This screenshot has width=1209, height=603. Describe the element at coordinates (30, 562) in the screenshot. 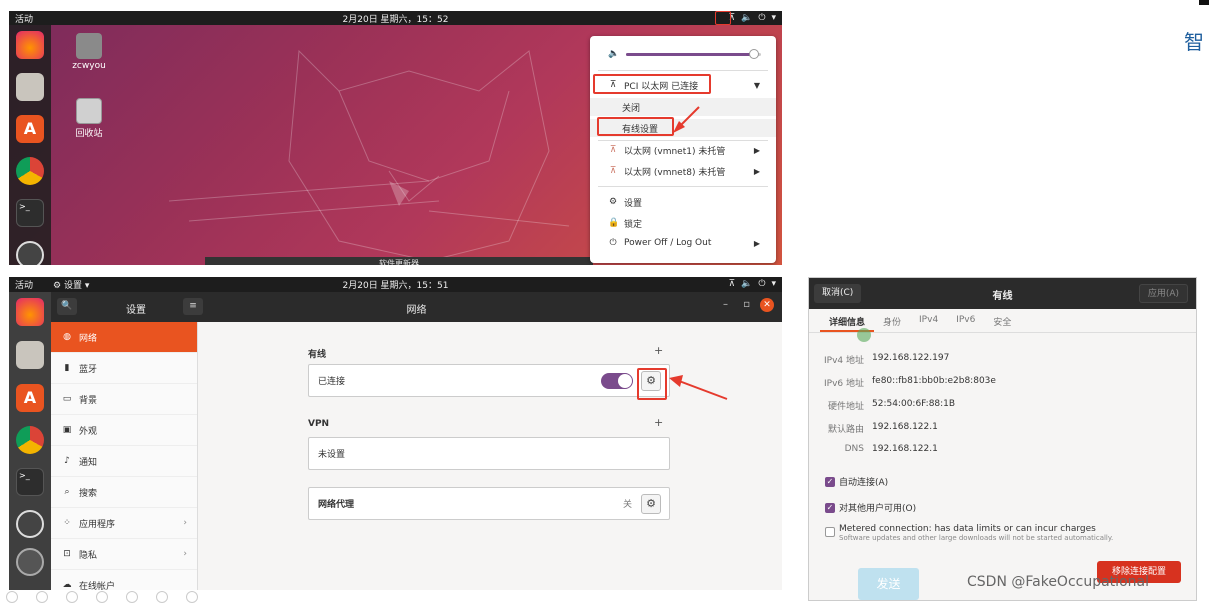

I see `settings-app-icon` at that location.